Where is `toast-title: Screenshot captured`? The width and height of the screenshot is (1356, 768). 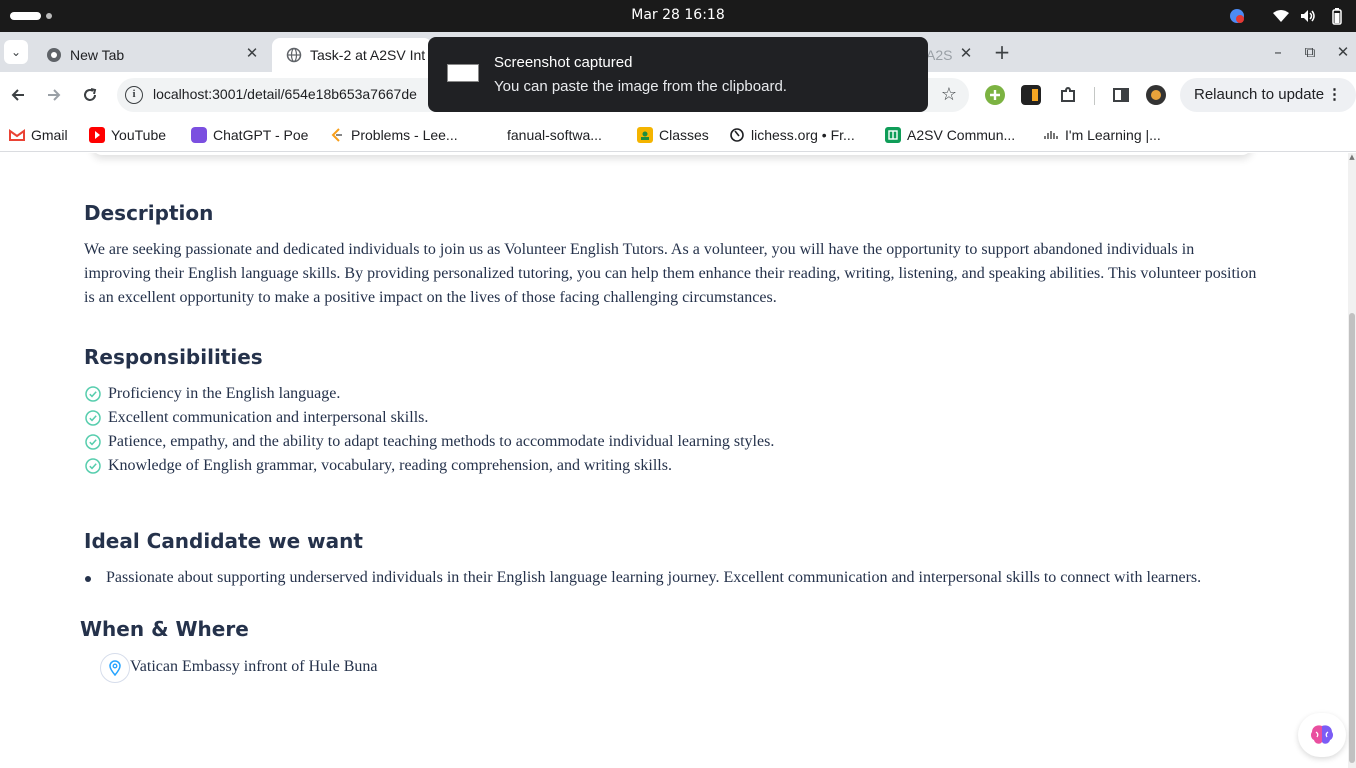 toast-title: Screenshot captured is located at coordinates (563, 62).